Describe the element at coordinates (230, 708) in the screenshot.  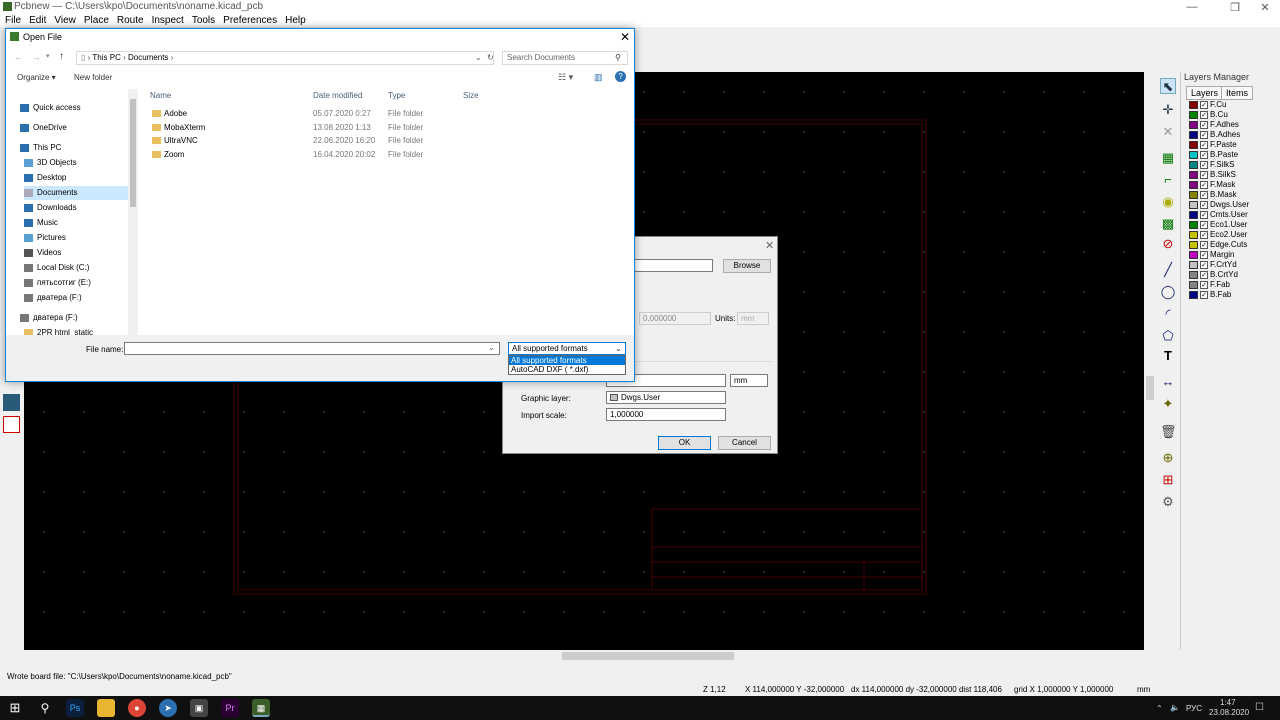
I see `premiere-icon: Pr` at that location.